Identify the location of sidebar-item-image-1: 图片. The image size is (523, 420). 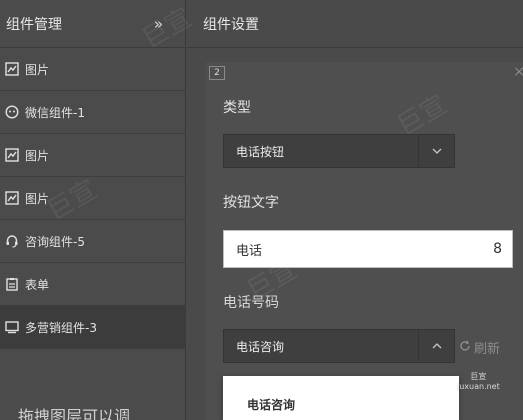
(92, 69).